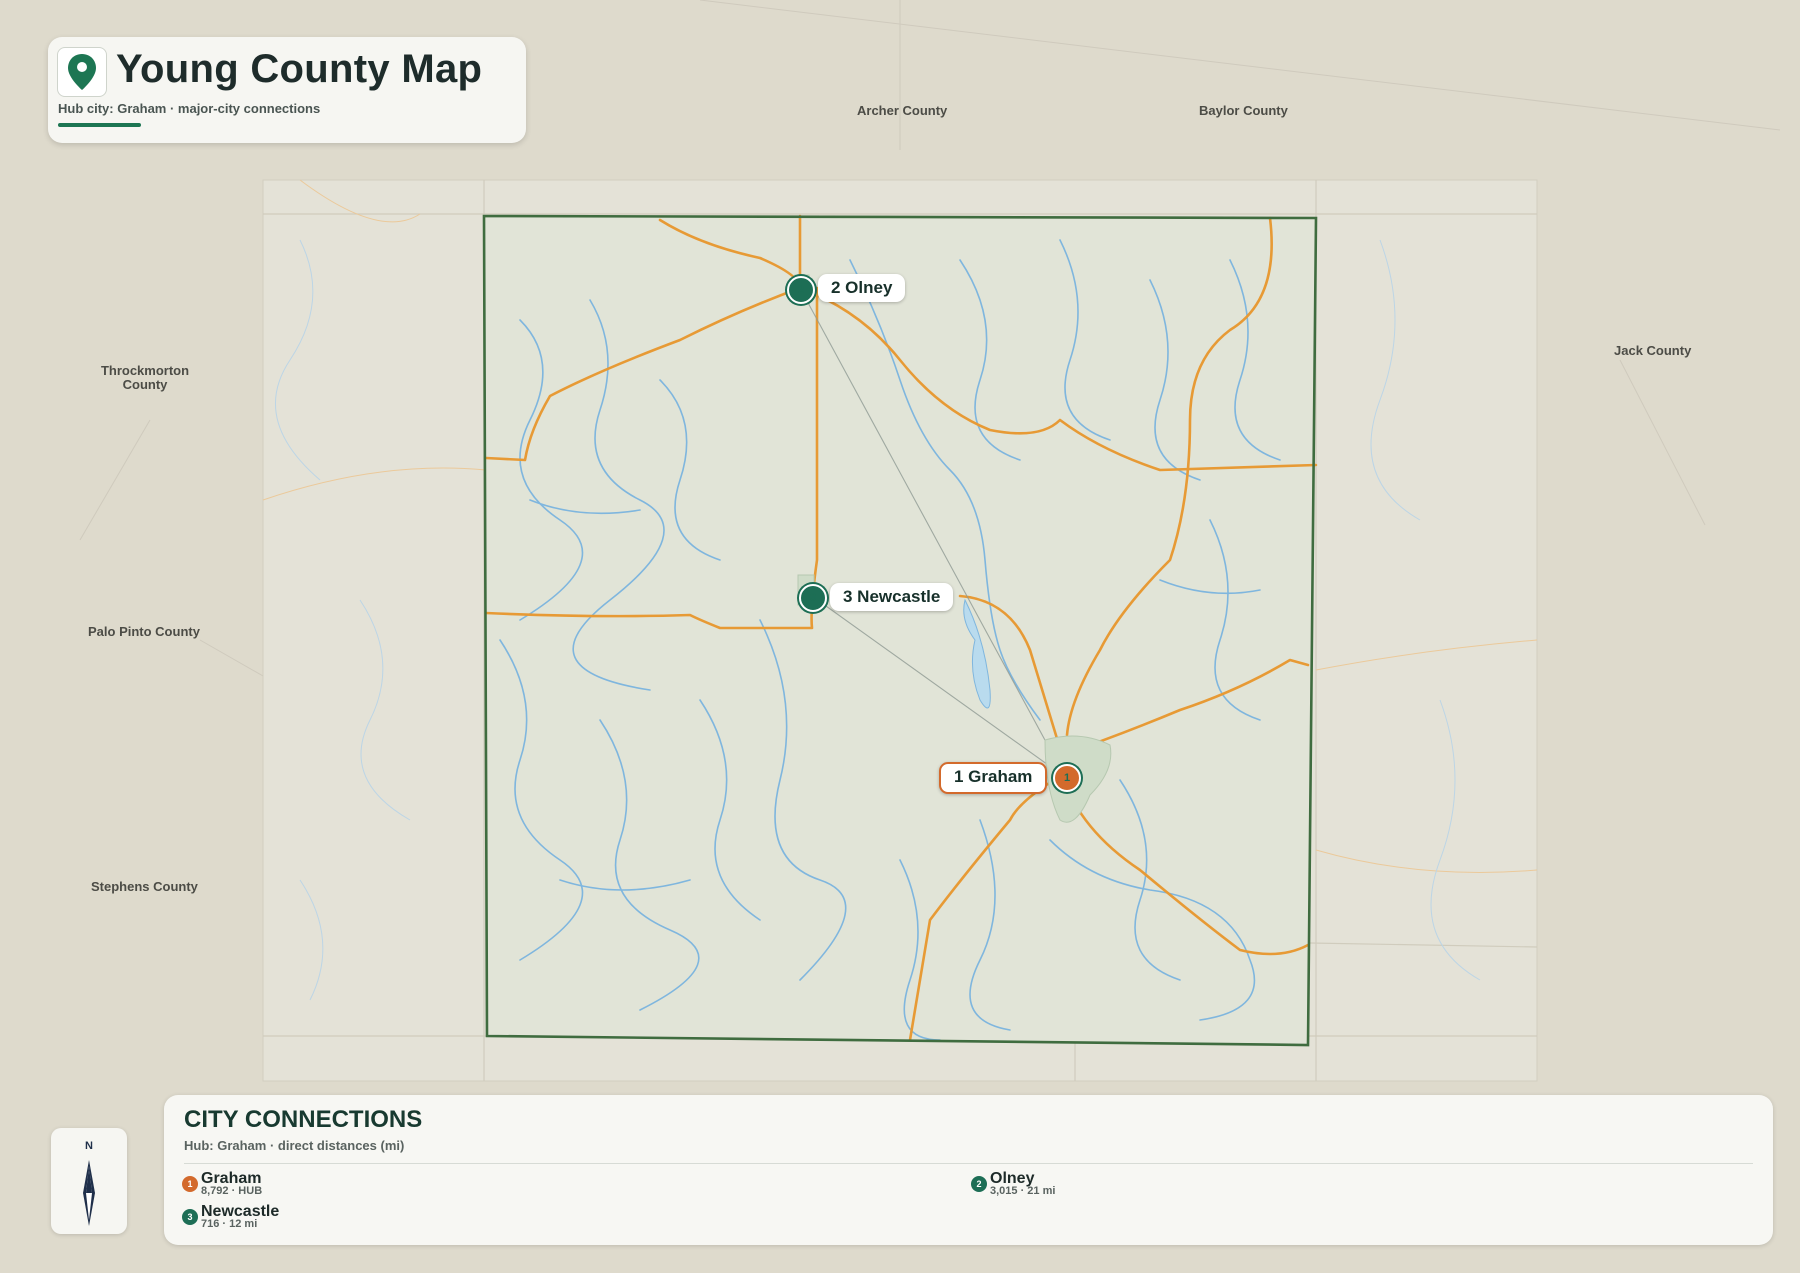 Image resolution: width=1800 pixels, height=1273 pixels. I want to click on city-marker-olney: 2, so click(801, 290).